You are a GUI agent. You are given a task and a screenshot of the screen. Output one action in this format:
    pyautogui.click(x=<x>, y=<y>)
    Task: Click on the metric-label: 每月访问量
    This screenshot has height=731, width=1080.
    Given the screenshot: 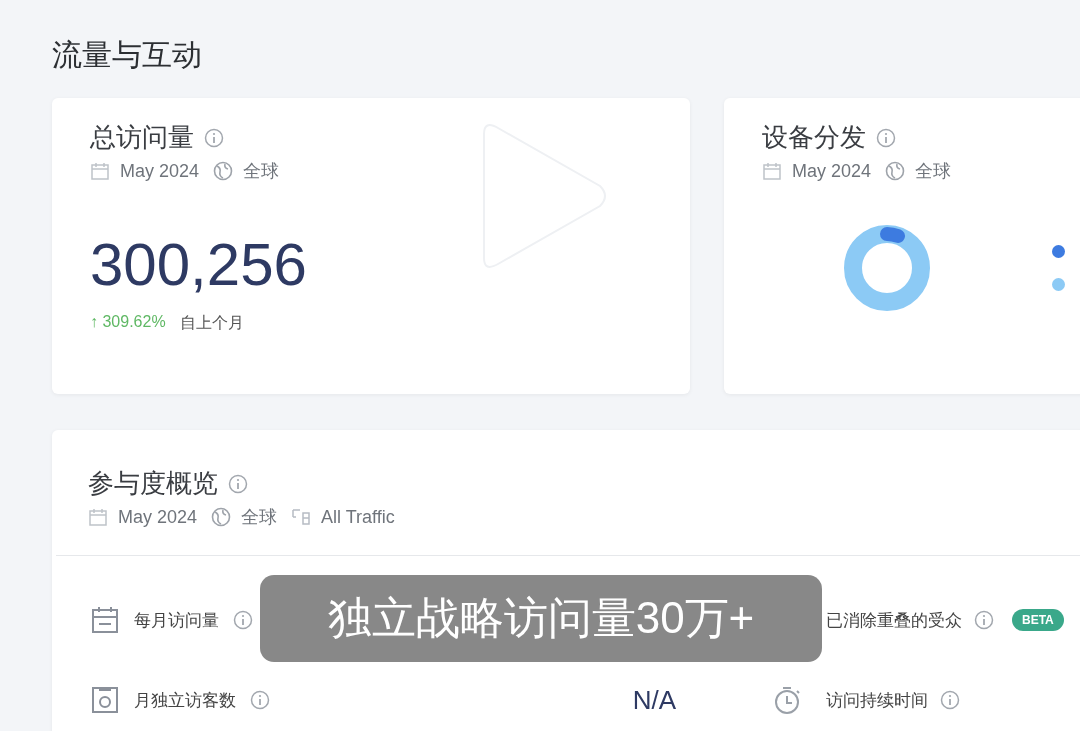 What is the action you would take?
    pyautogui.click(x=176, y=620)
    